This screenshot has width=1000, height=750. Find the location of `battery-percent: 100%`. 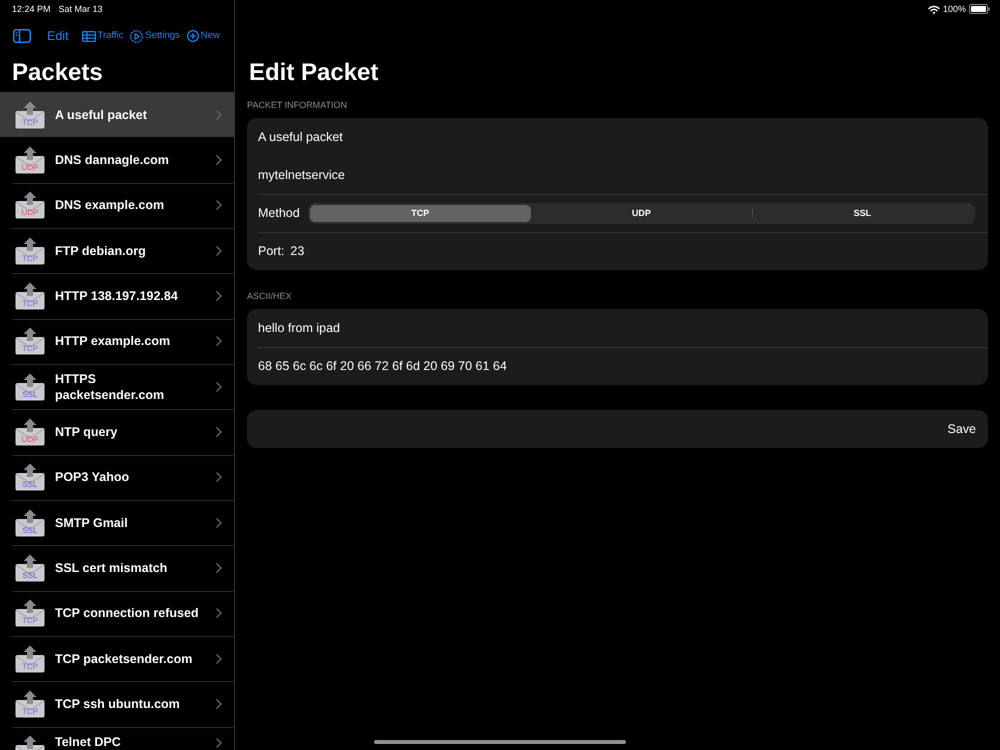

battery-percent: 100% is located at coordinates (954, 9).